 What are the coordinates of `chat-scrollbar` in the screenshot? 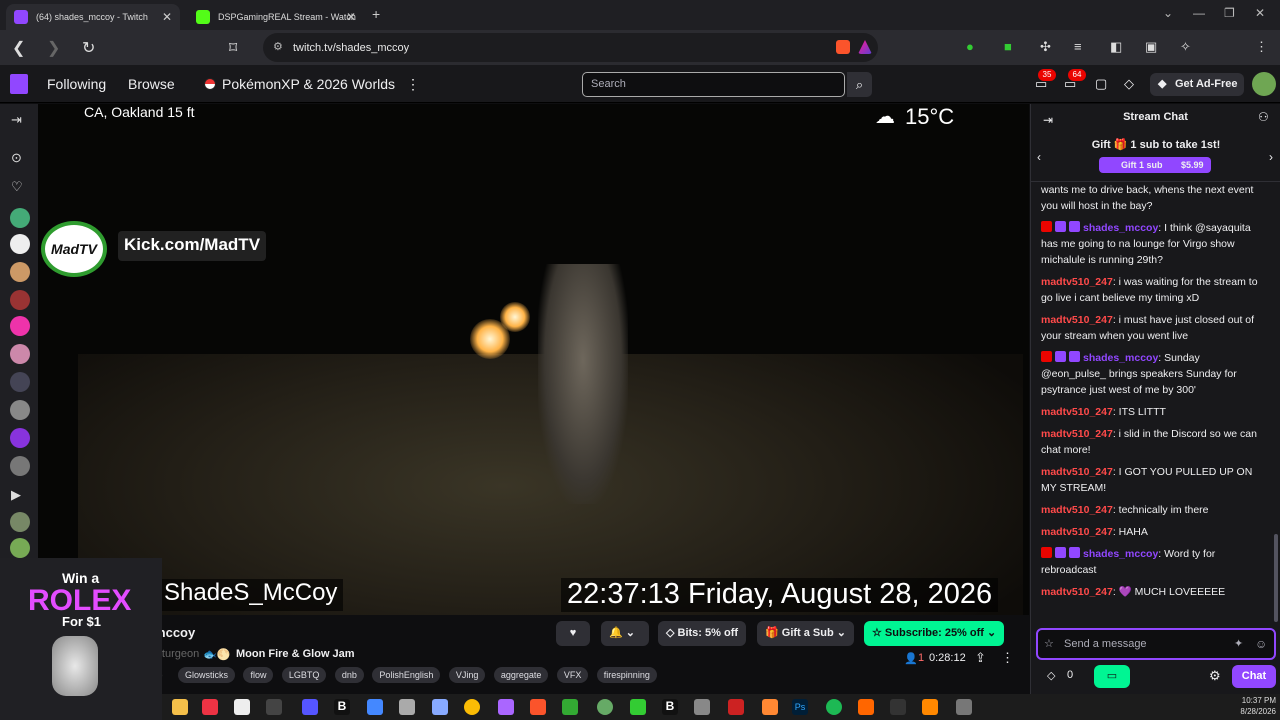 It's located at (1276, 578).